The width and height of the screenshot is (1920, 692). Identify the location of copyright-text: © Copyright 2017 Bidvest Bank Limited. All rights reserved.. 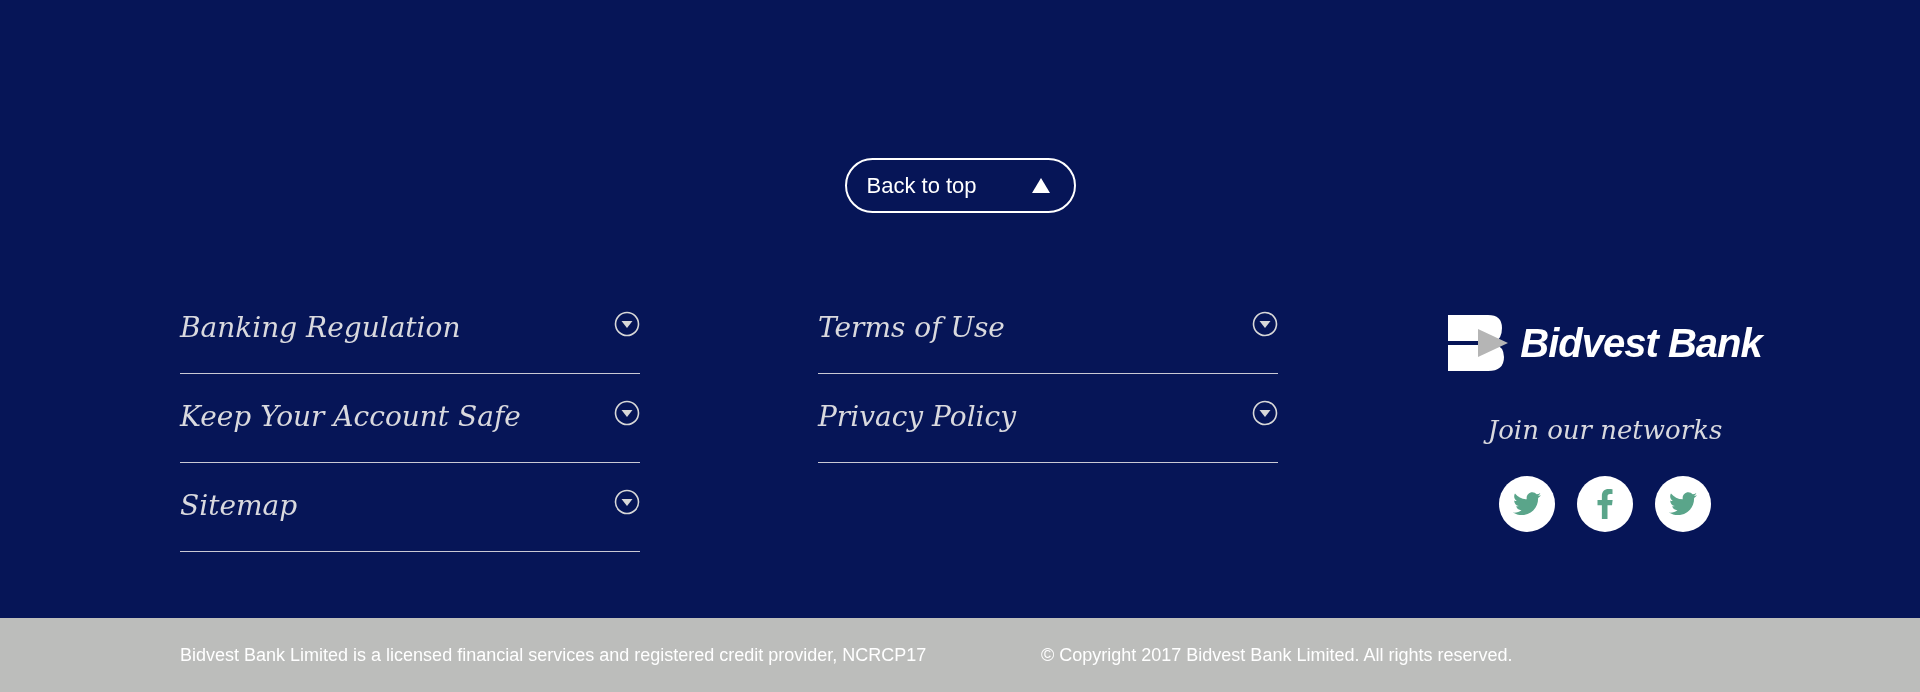
(1277, 655).